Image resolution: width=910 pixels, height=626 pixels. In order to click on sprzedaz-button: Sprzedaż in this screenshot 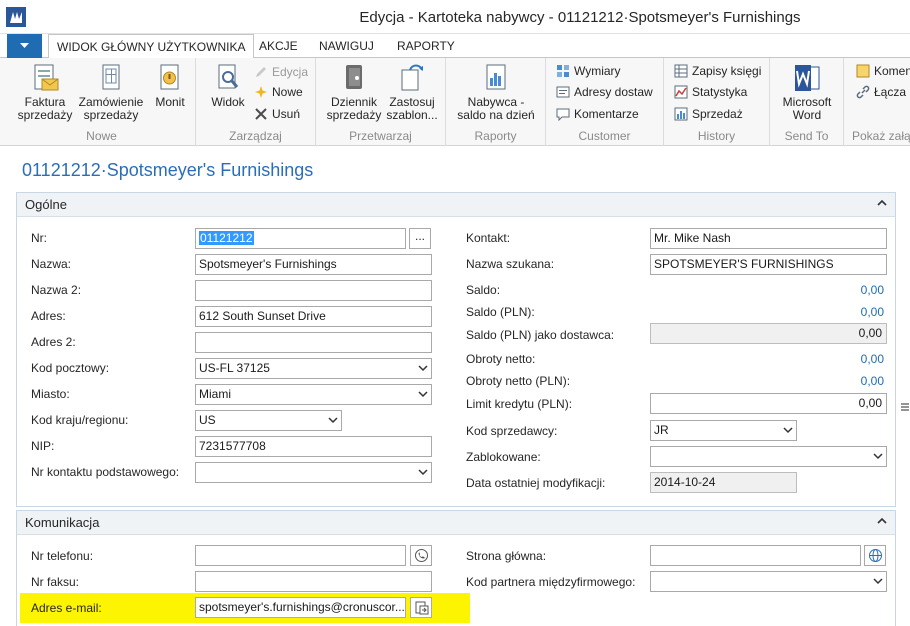, I will do `click(708, 114)`.